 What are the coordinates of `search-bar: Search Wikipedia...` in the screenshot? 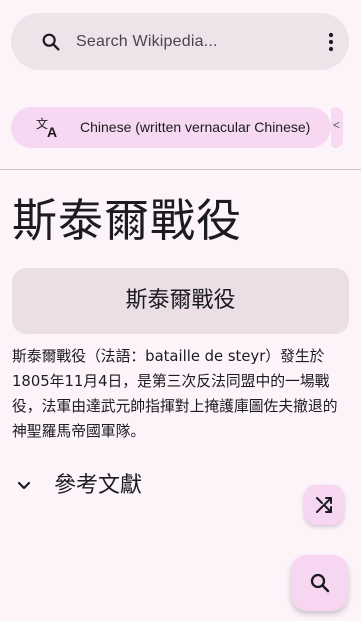 It's located at (180, 41).